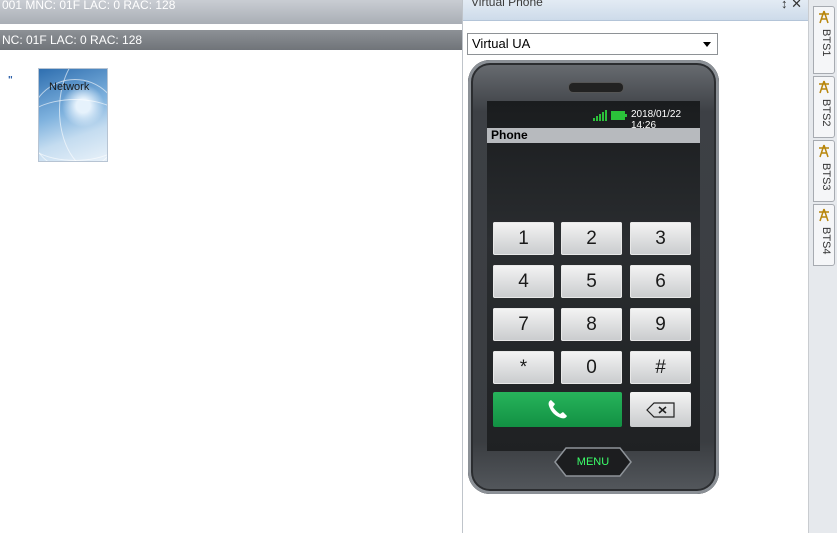  Describe the element at coordinates (593, 135) in the screenshot. I see `screen-title: Phone` at that location.